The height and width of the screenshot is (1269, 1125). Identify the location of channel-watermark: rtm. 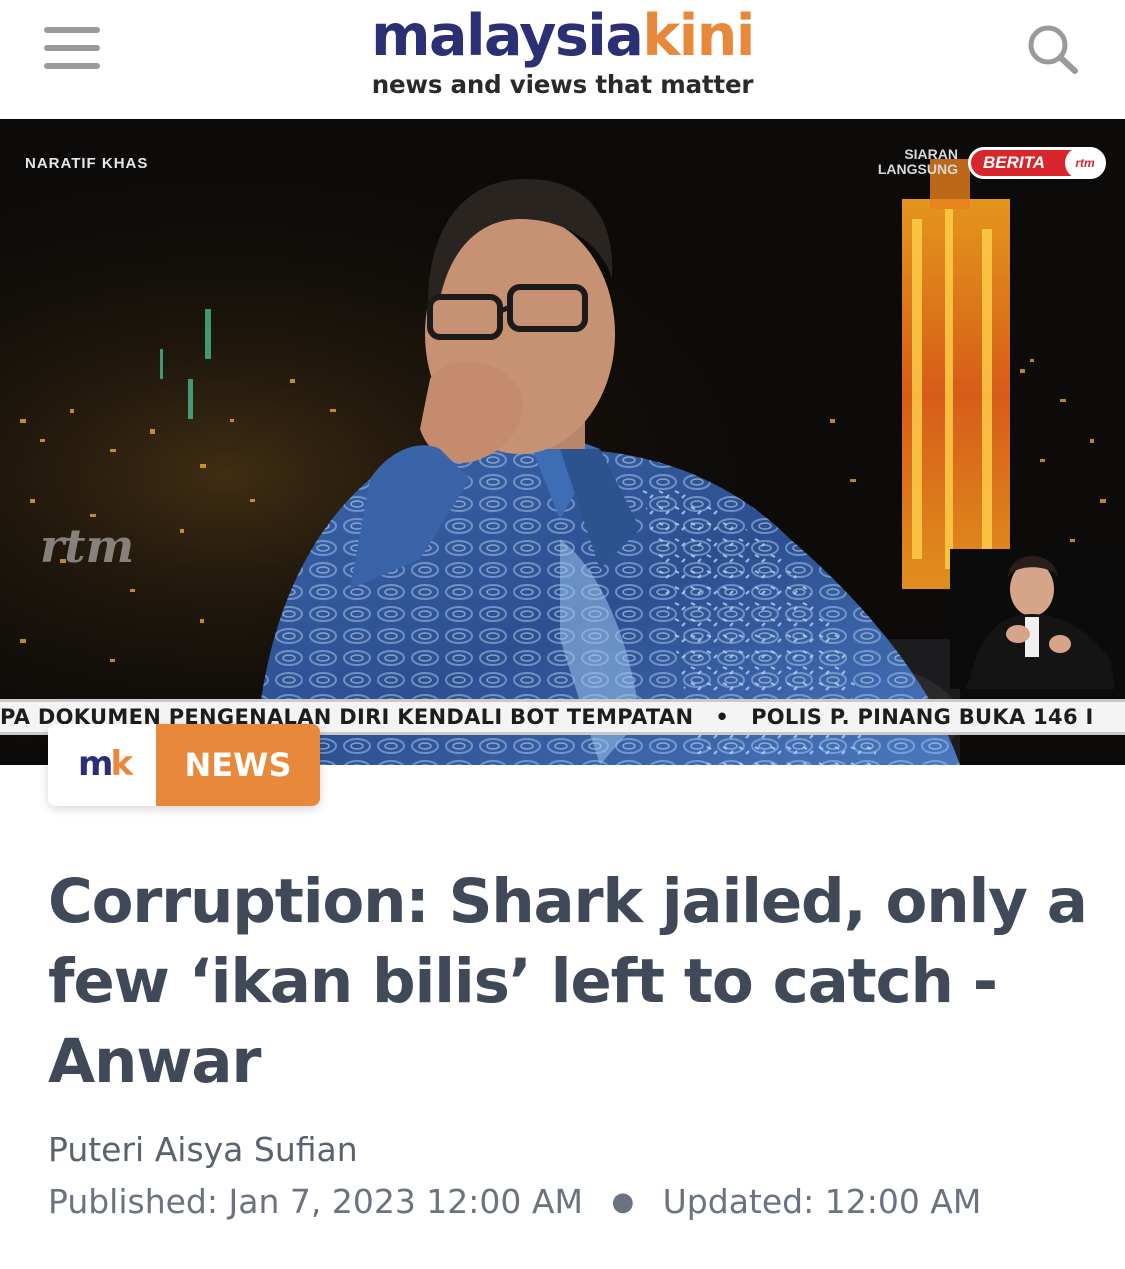
(87, 546).